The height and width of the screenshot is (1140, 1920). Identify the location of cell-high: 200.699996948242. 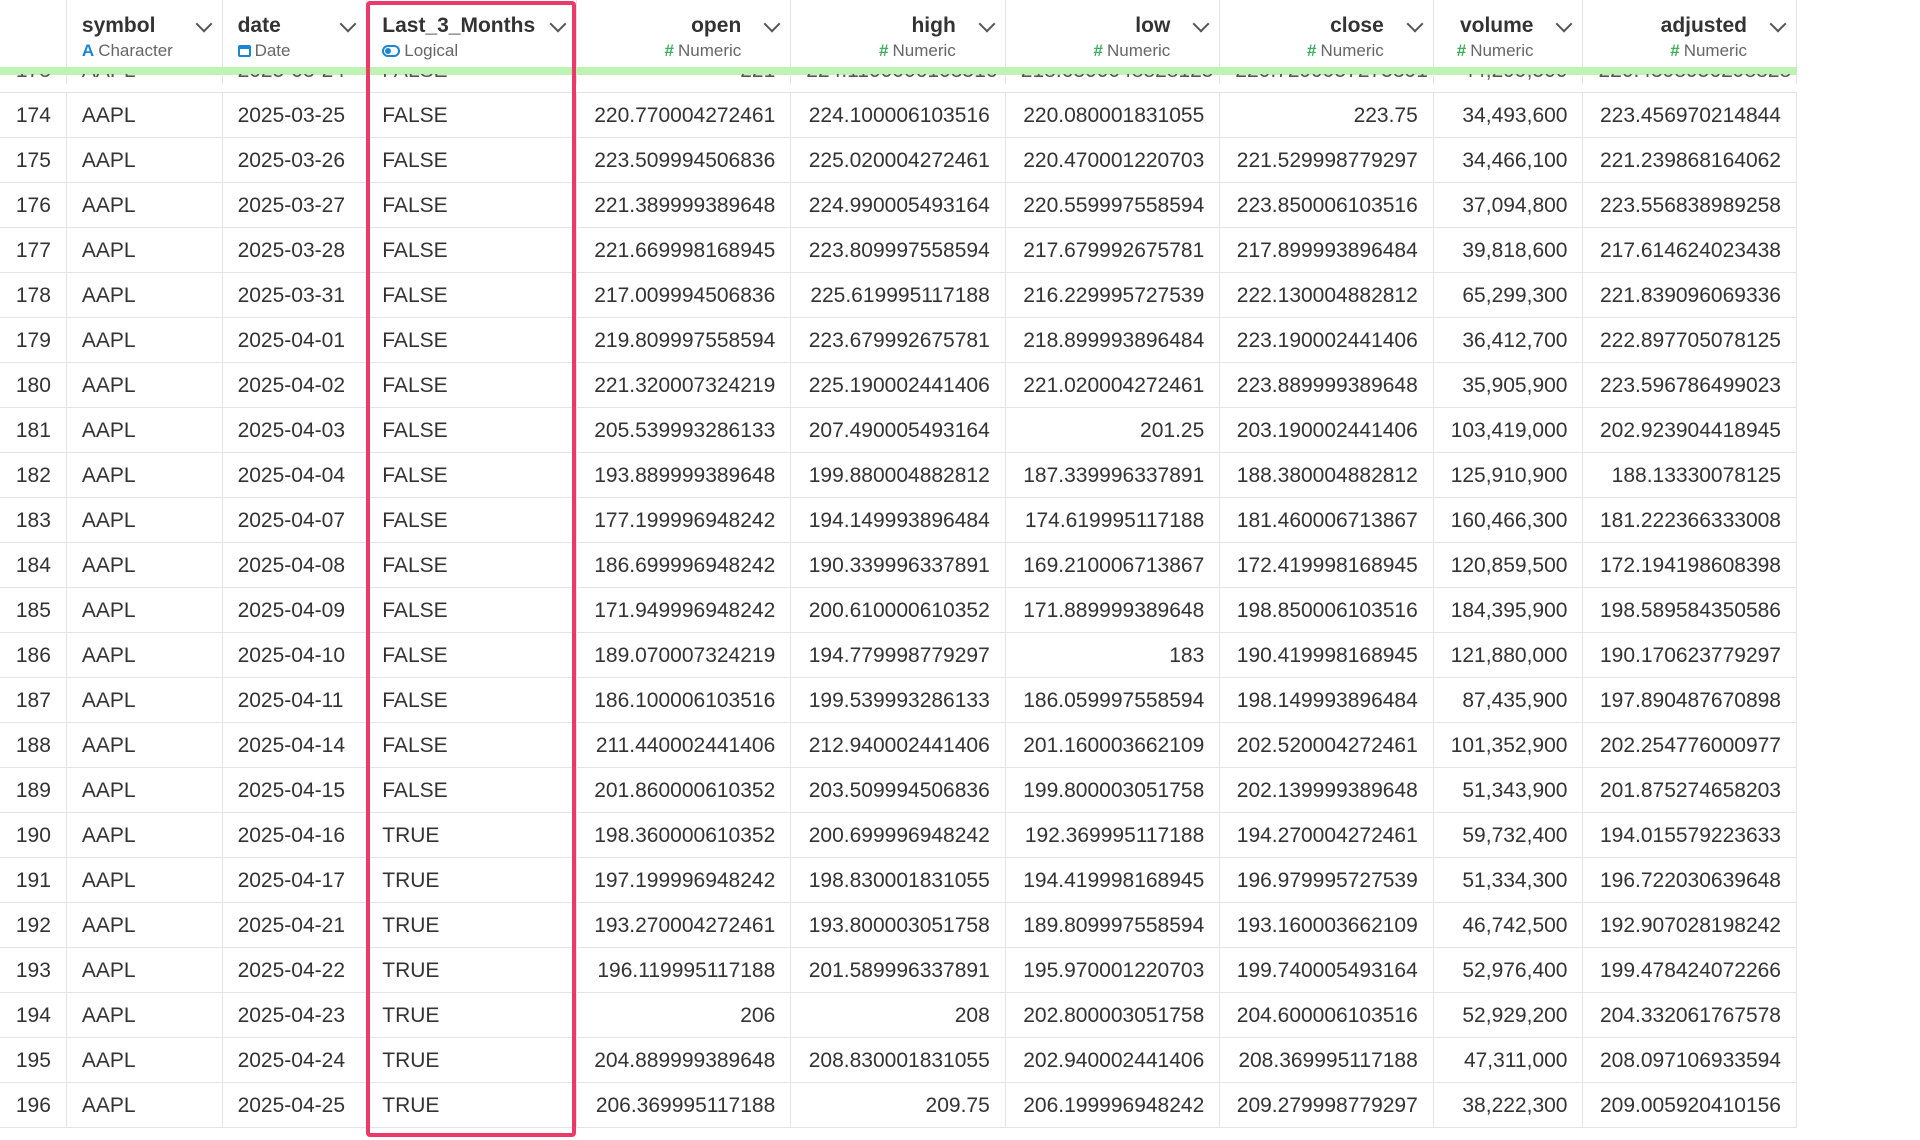
(898, 835).